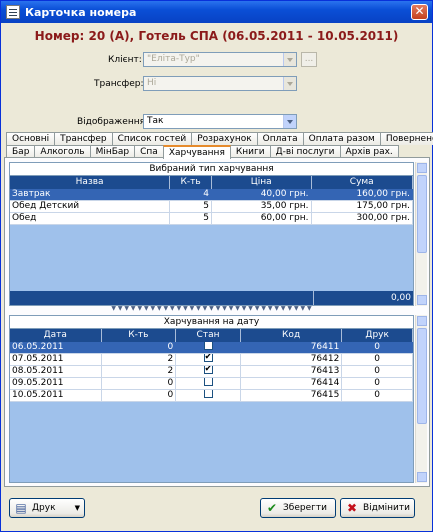 This screenshot has height=532, width=433. I want to click on meal-total: 0,00, so click(363, 298).